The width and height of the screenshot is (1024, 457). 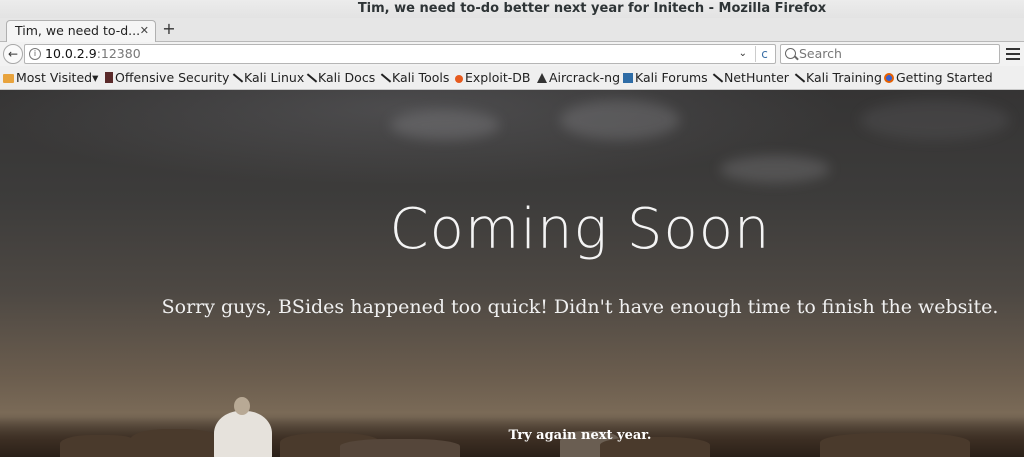 I want to click on info-icon: i, so click(x=35, y=54).